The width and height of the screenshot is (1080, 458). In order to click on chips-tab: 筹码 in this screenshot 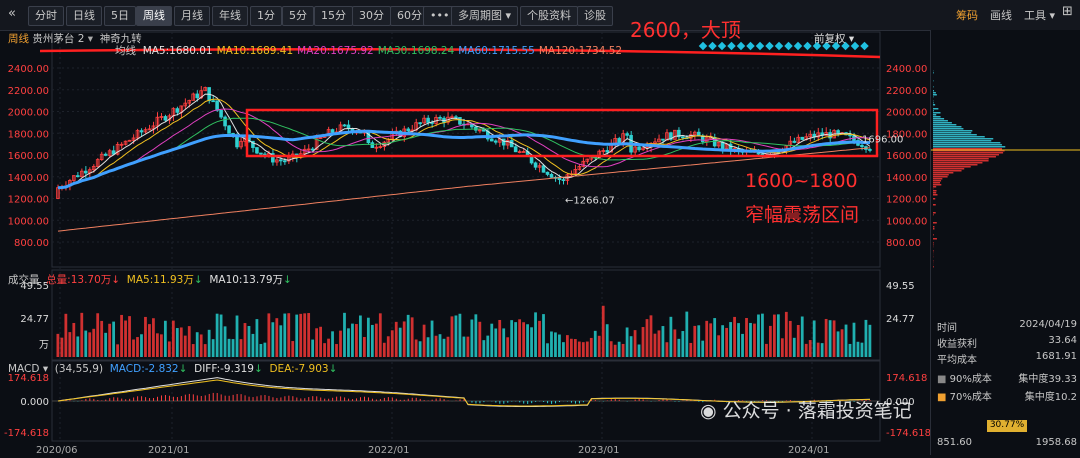, I will do `click(967, 15)`.